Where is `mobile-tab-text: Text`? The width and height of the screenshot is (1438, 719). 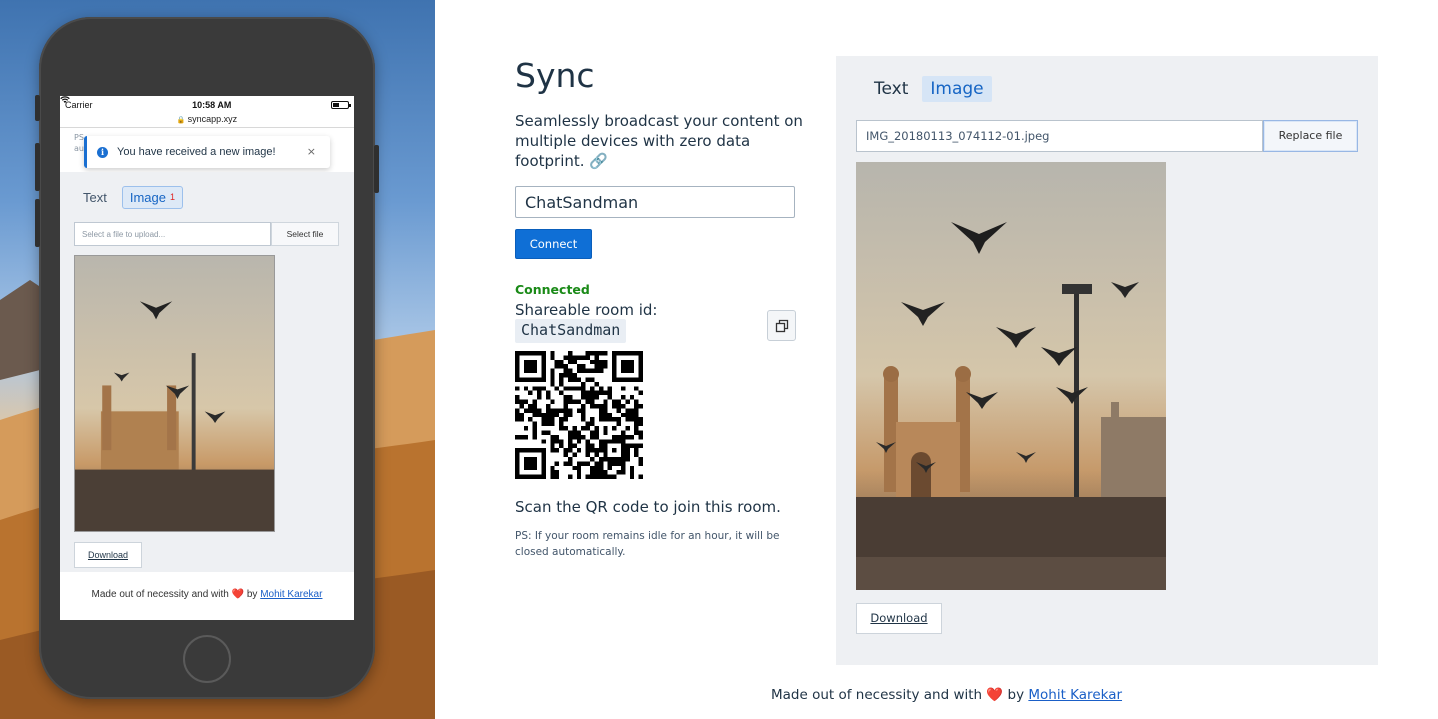 mobile-tab-text: Text is located at coordinates (95, 197).